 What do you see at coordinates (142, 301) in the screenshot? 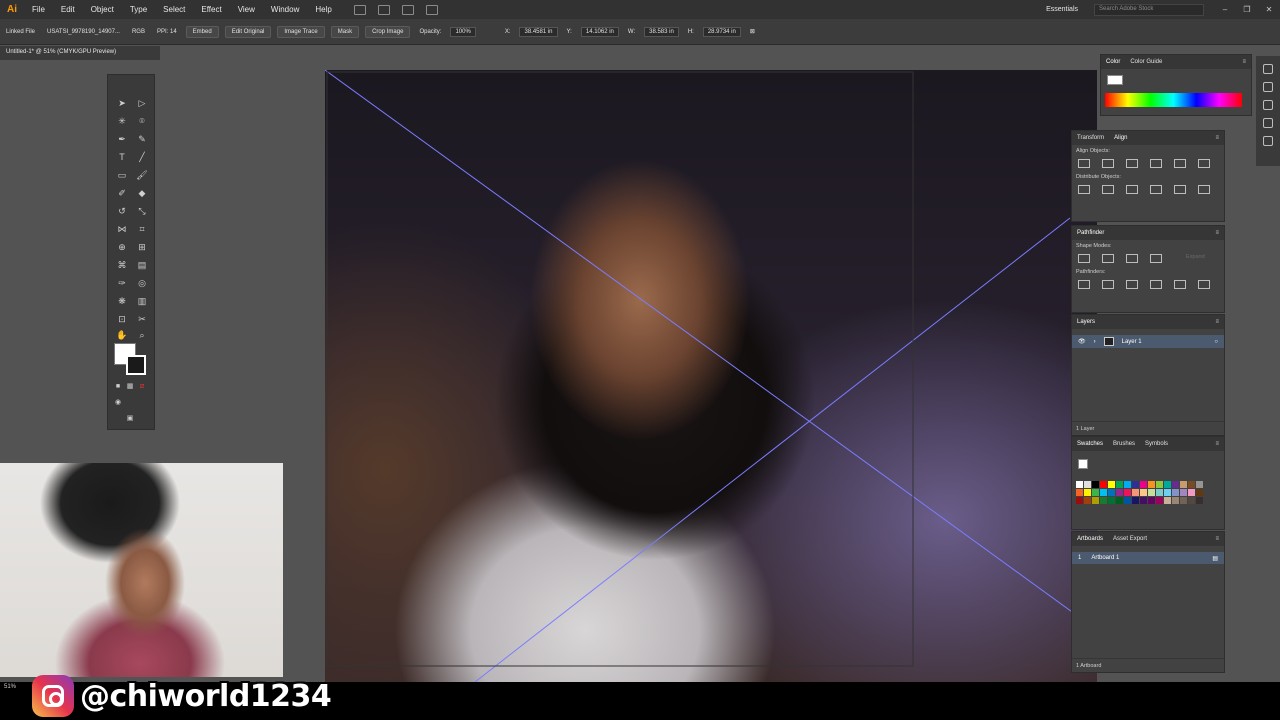
I see `column-graph-tool-icon: ▥` at bounding box center [142, 301].